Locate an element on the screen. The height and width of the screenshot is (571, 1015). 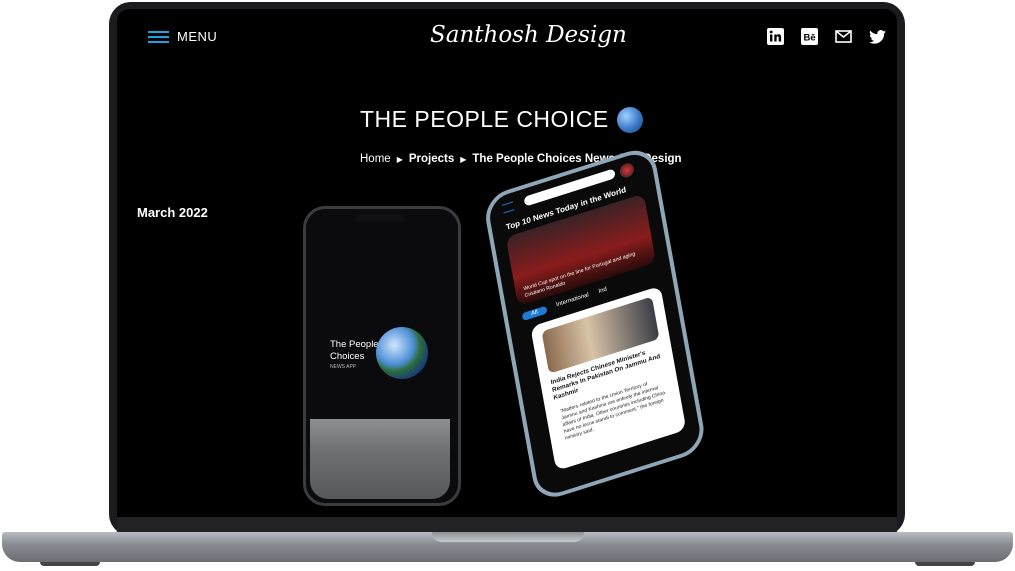
page-title: THE PEOPLE CHOICE is located at coordinates (501, 119).